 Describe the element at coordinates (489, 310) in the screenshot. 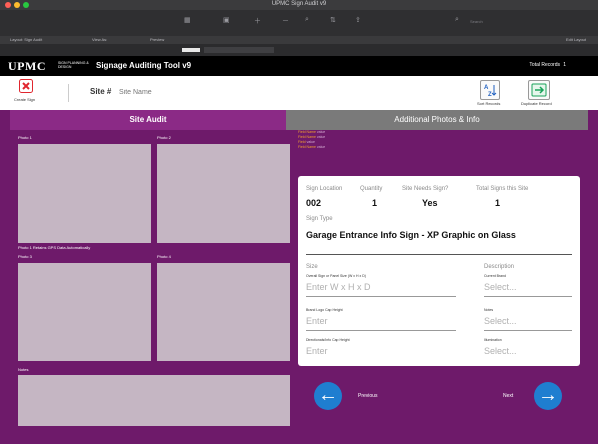

I see `notes-select-label: Notes` at that location.